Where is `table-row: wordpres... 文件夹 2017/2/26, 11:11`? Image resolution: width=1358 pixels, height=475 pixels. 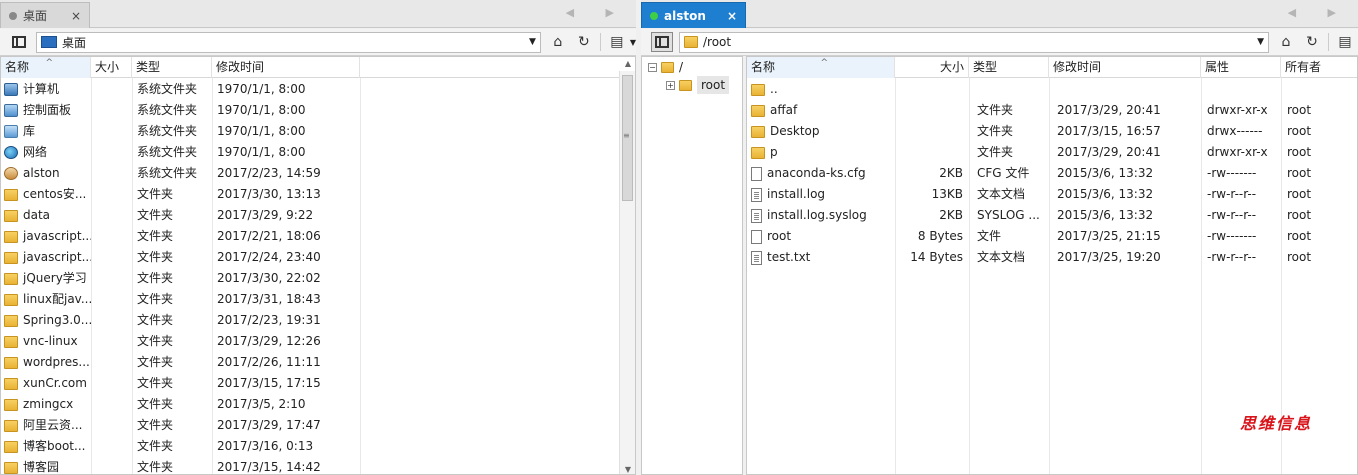
table-row: wordpres... 文件夹 2017/2/26, 11:11 is located at coordinates (318, 362).